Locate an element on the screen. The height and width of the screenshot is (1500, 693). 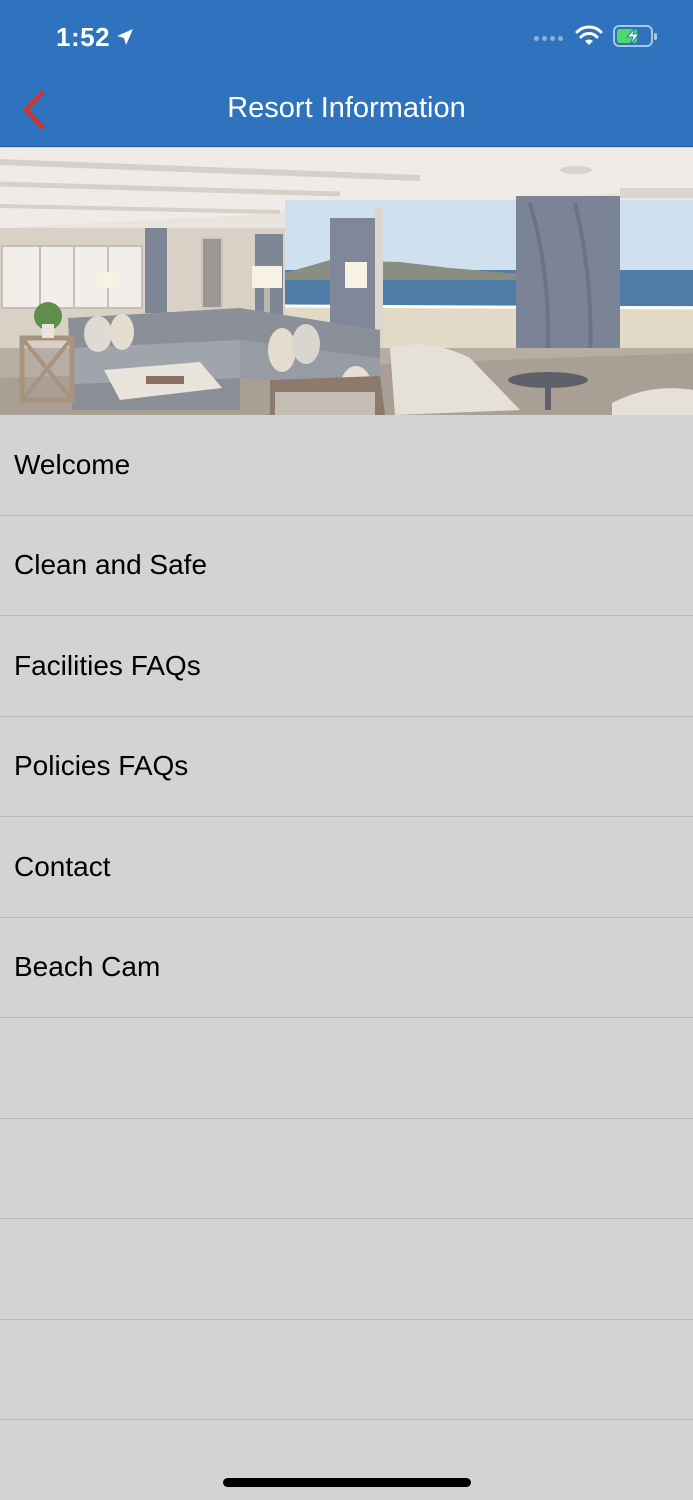
menu-item-label: Welcome is located at coordinates (72, 464).